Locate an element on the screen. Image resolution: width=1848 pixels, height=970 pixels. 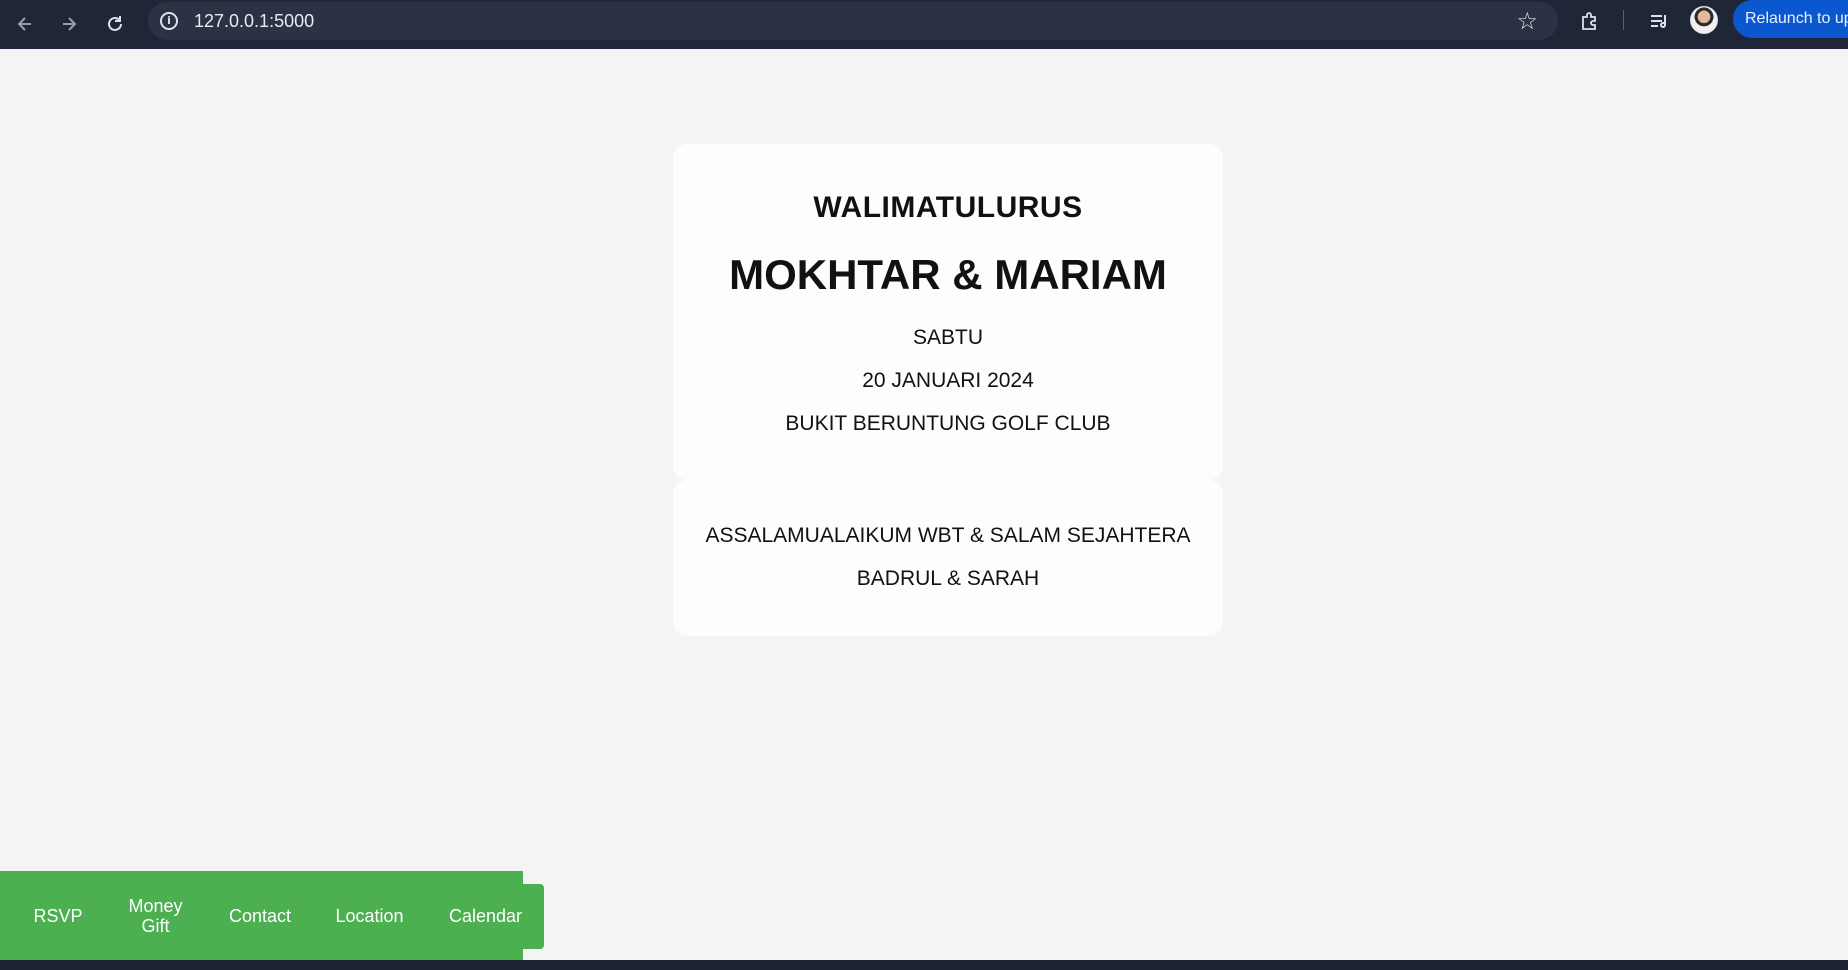
nav-rsvp: RSVP is located at coordinates (58, 916).